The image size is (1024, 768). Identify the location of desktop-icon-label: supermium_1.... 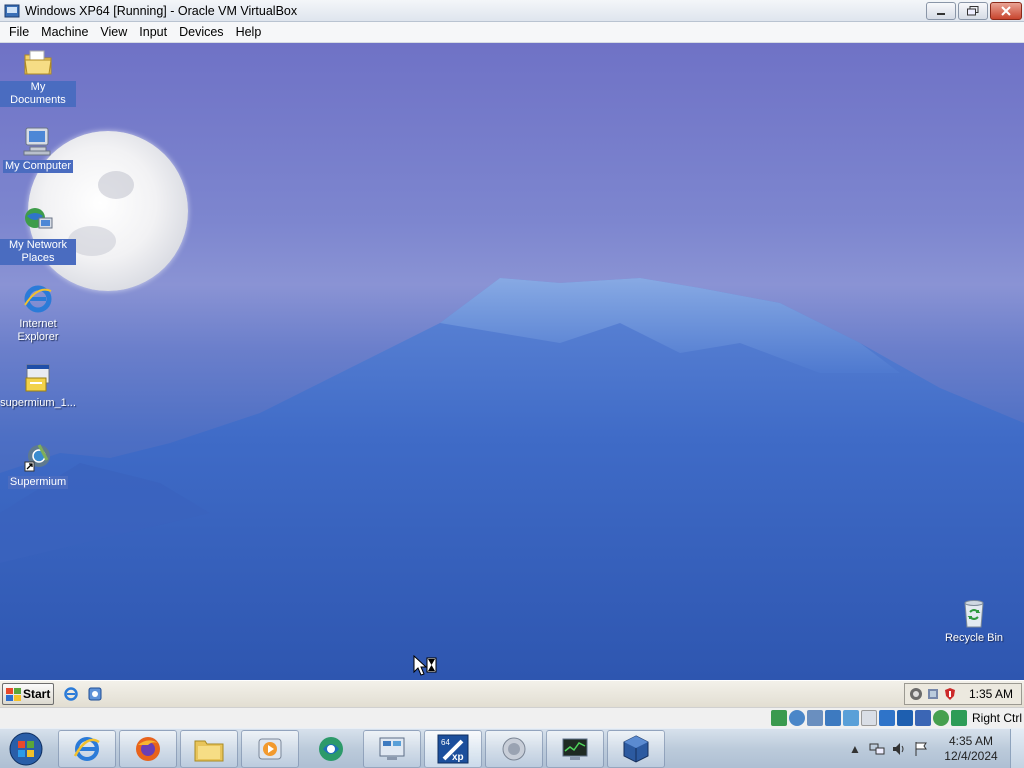
(38, 403).